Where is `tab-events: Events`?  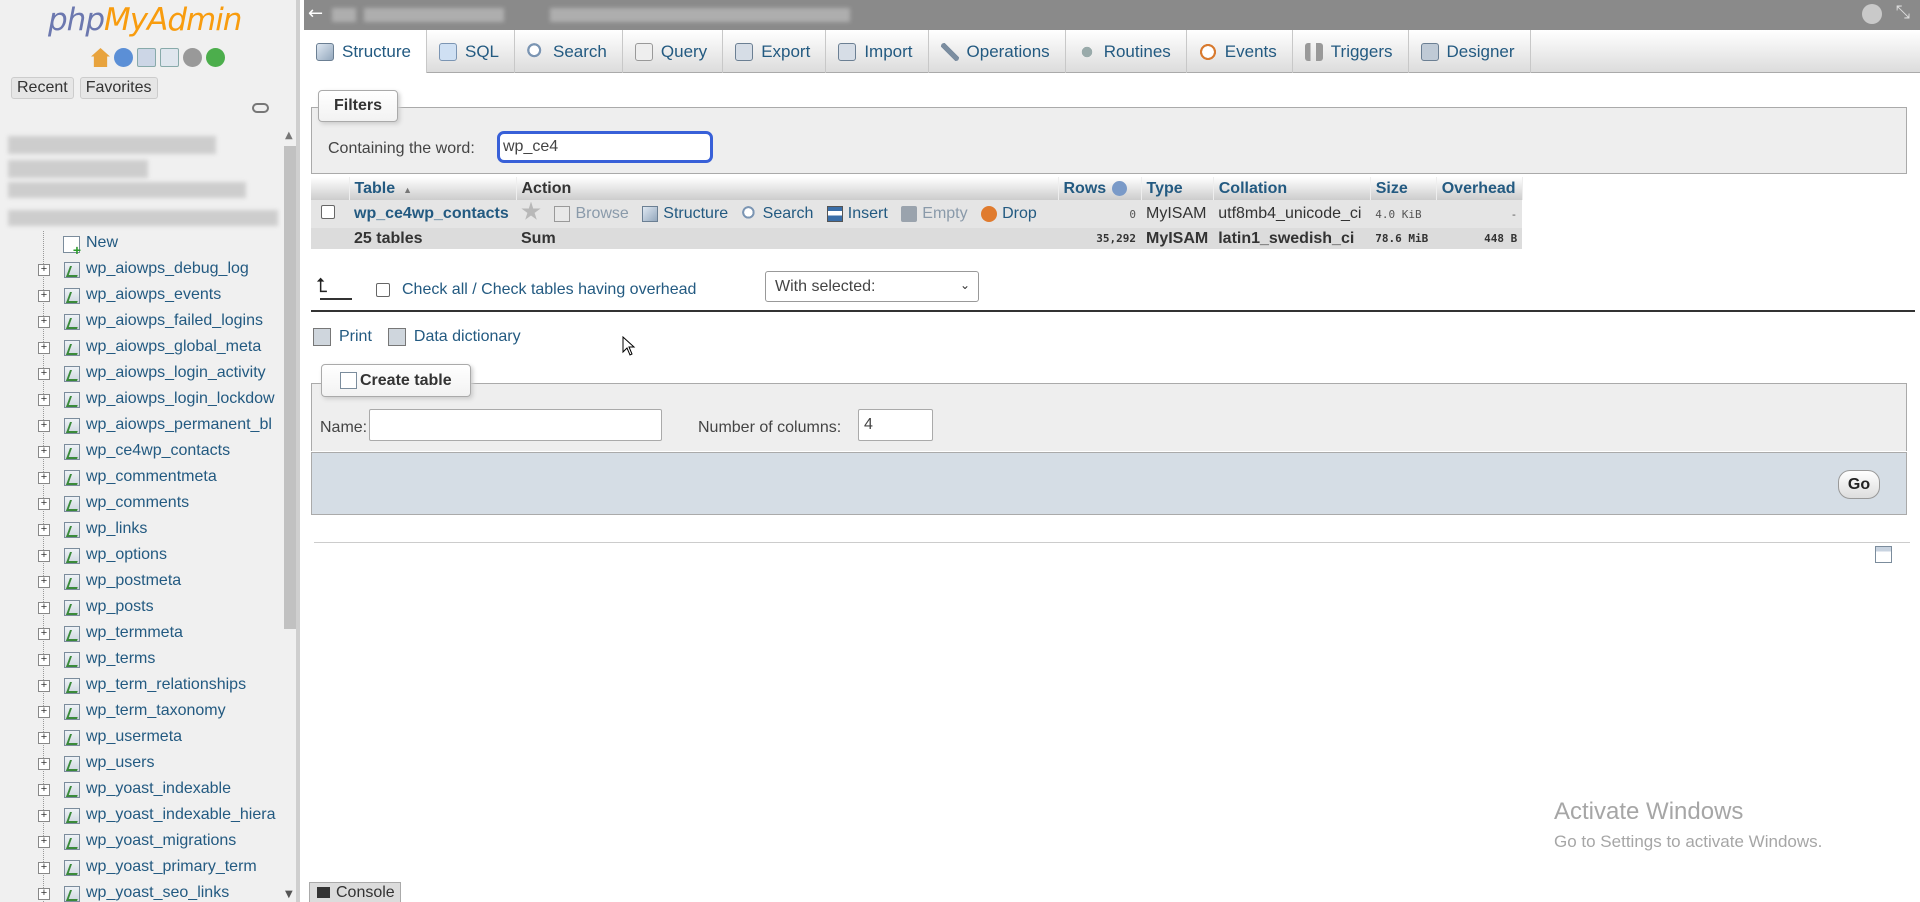 tab-events: Events is located at coordinates (1240, 51).